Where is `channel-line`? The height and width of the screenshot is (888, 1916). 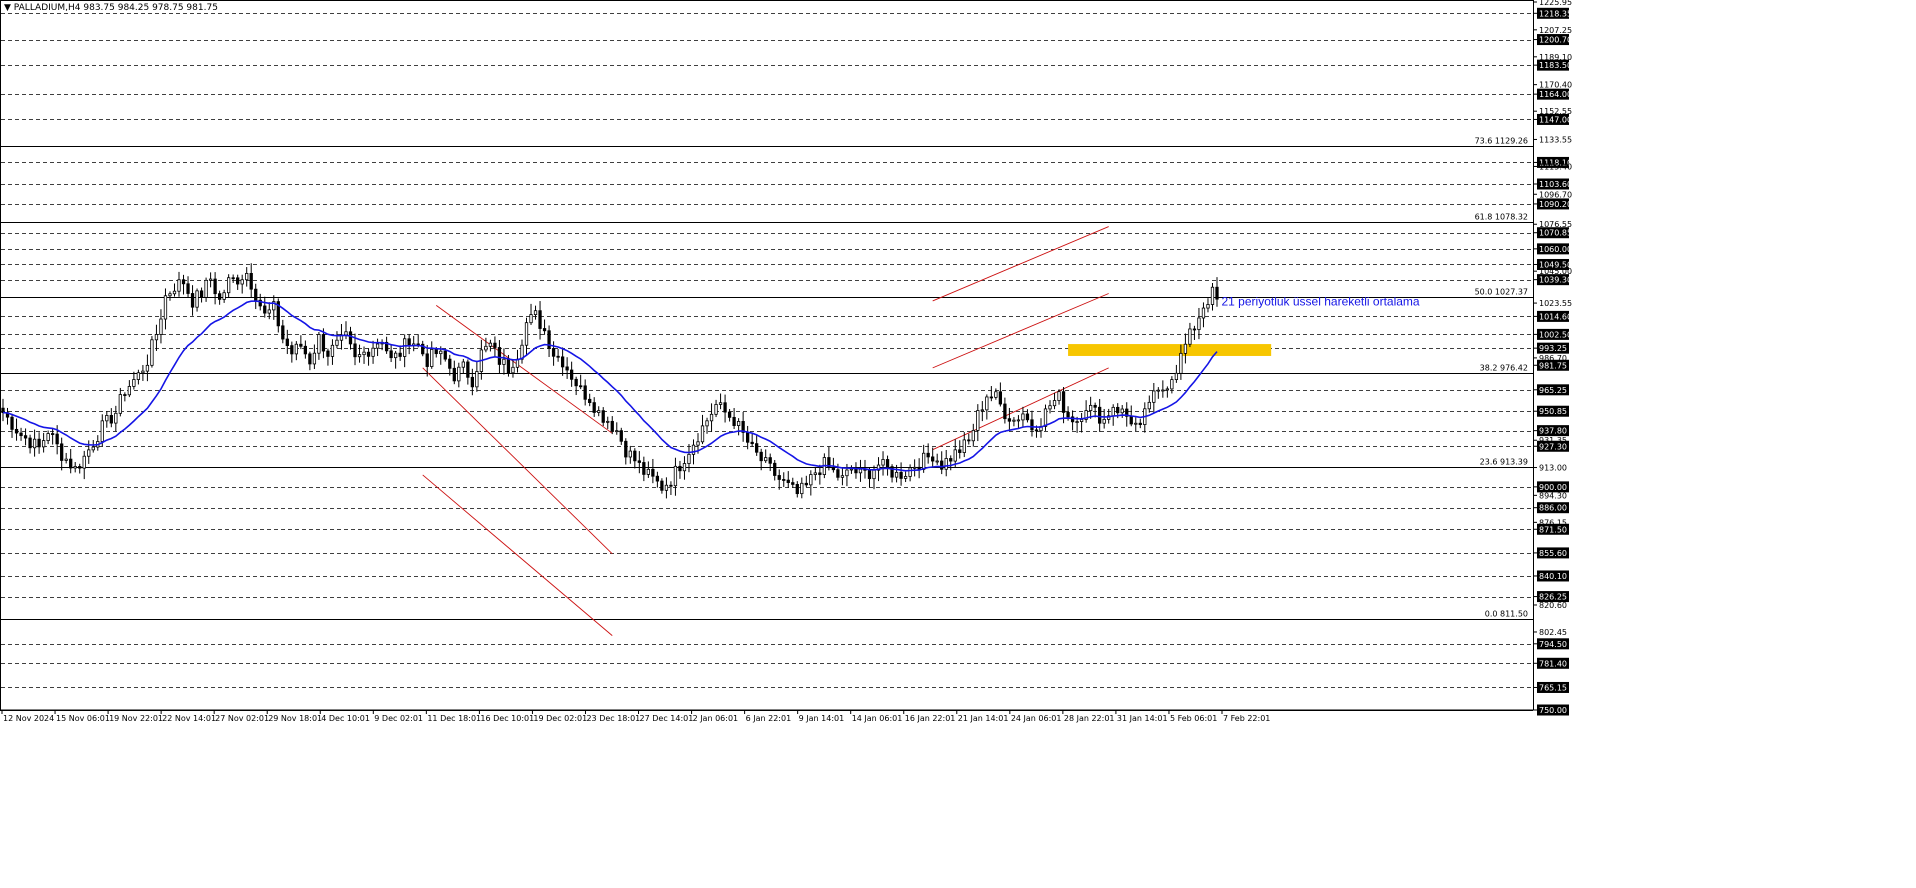 channel-line is located at coordinates (517, 555).